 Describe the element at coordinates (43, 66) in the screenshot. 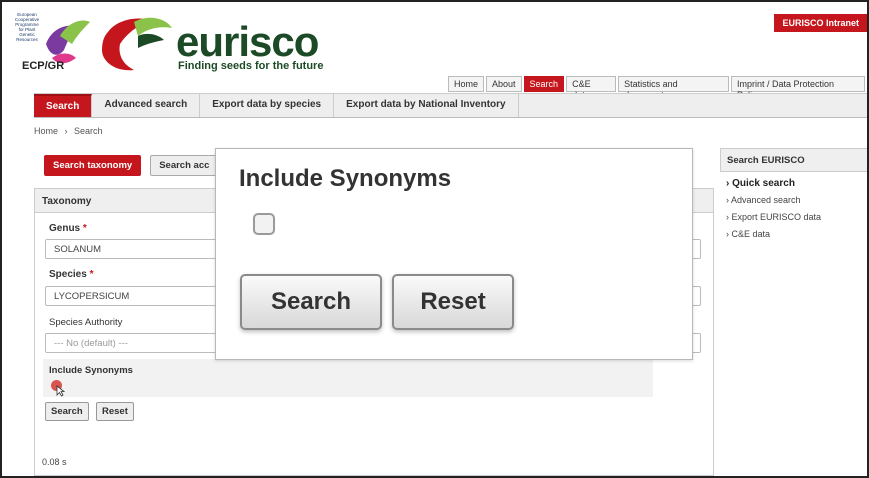

I see `ecpgr-name: ECP/GR` at that location.